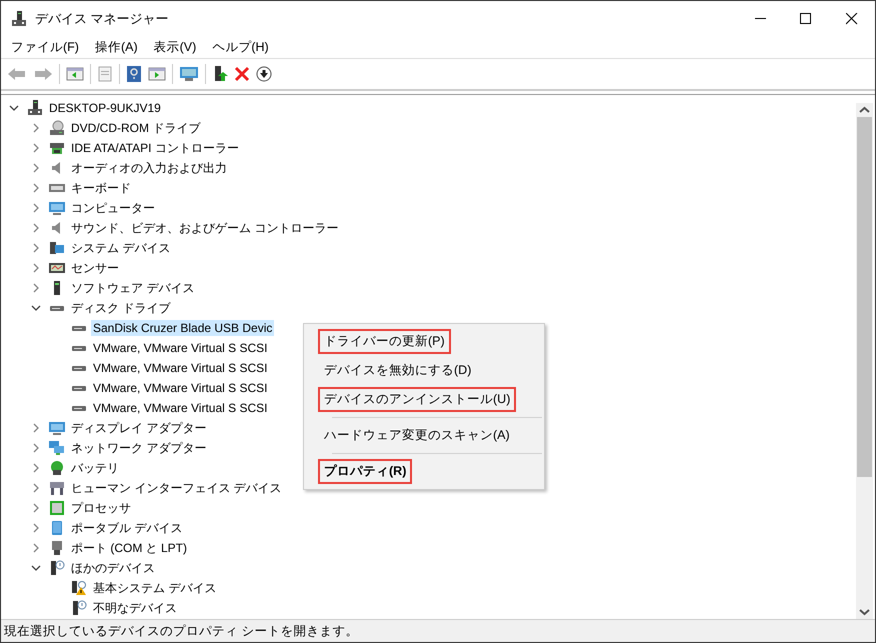 This screenshot has height=643, width=876. Describe the element at coordinates (852, 18) in the screenshot. I see `close-icon` at that location.